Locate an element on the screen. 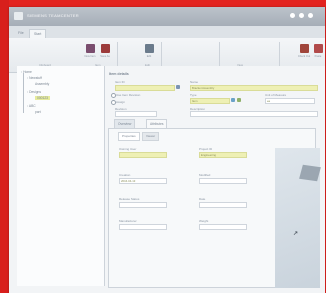  tree-item: ▫ Home is located at coordinates (26, 72).